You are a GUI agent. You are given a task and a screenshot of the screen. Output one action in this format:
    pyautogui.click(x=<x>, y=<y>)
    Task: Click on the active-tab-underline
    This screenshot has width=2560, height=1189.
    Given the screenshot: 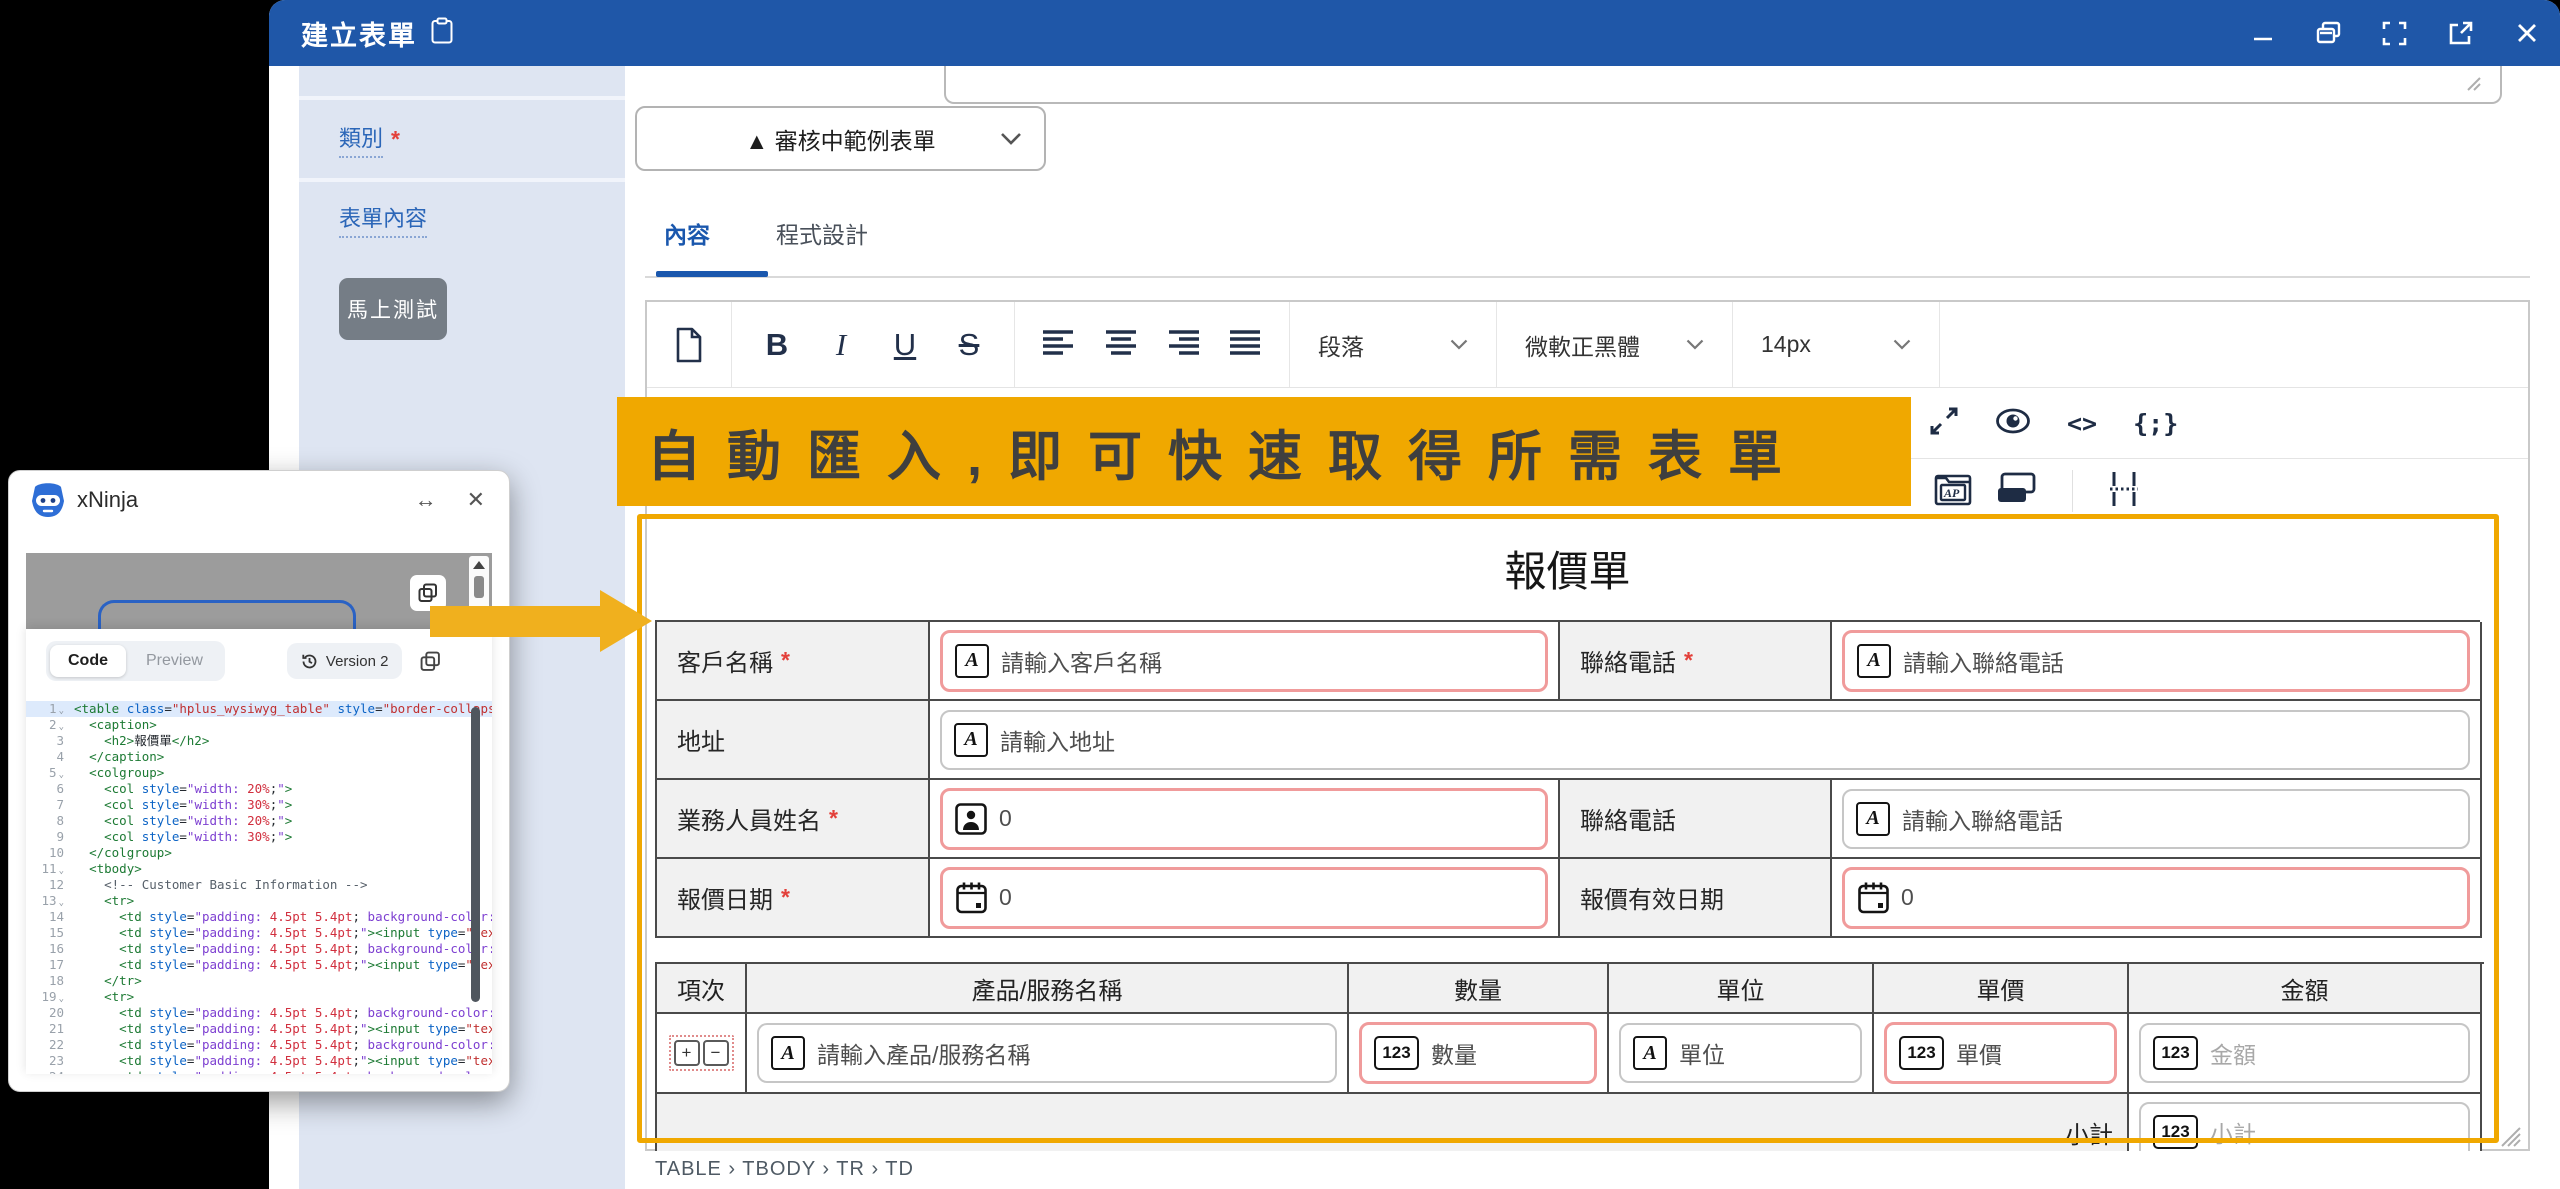 What is the action you would take?
    pyautogui.click(x=712, y=274)
    